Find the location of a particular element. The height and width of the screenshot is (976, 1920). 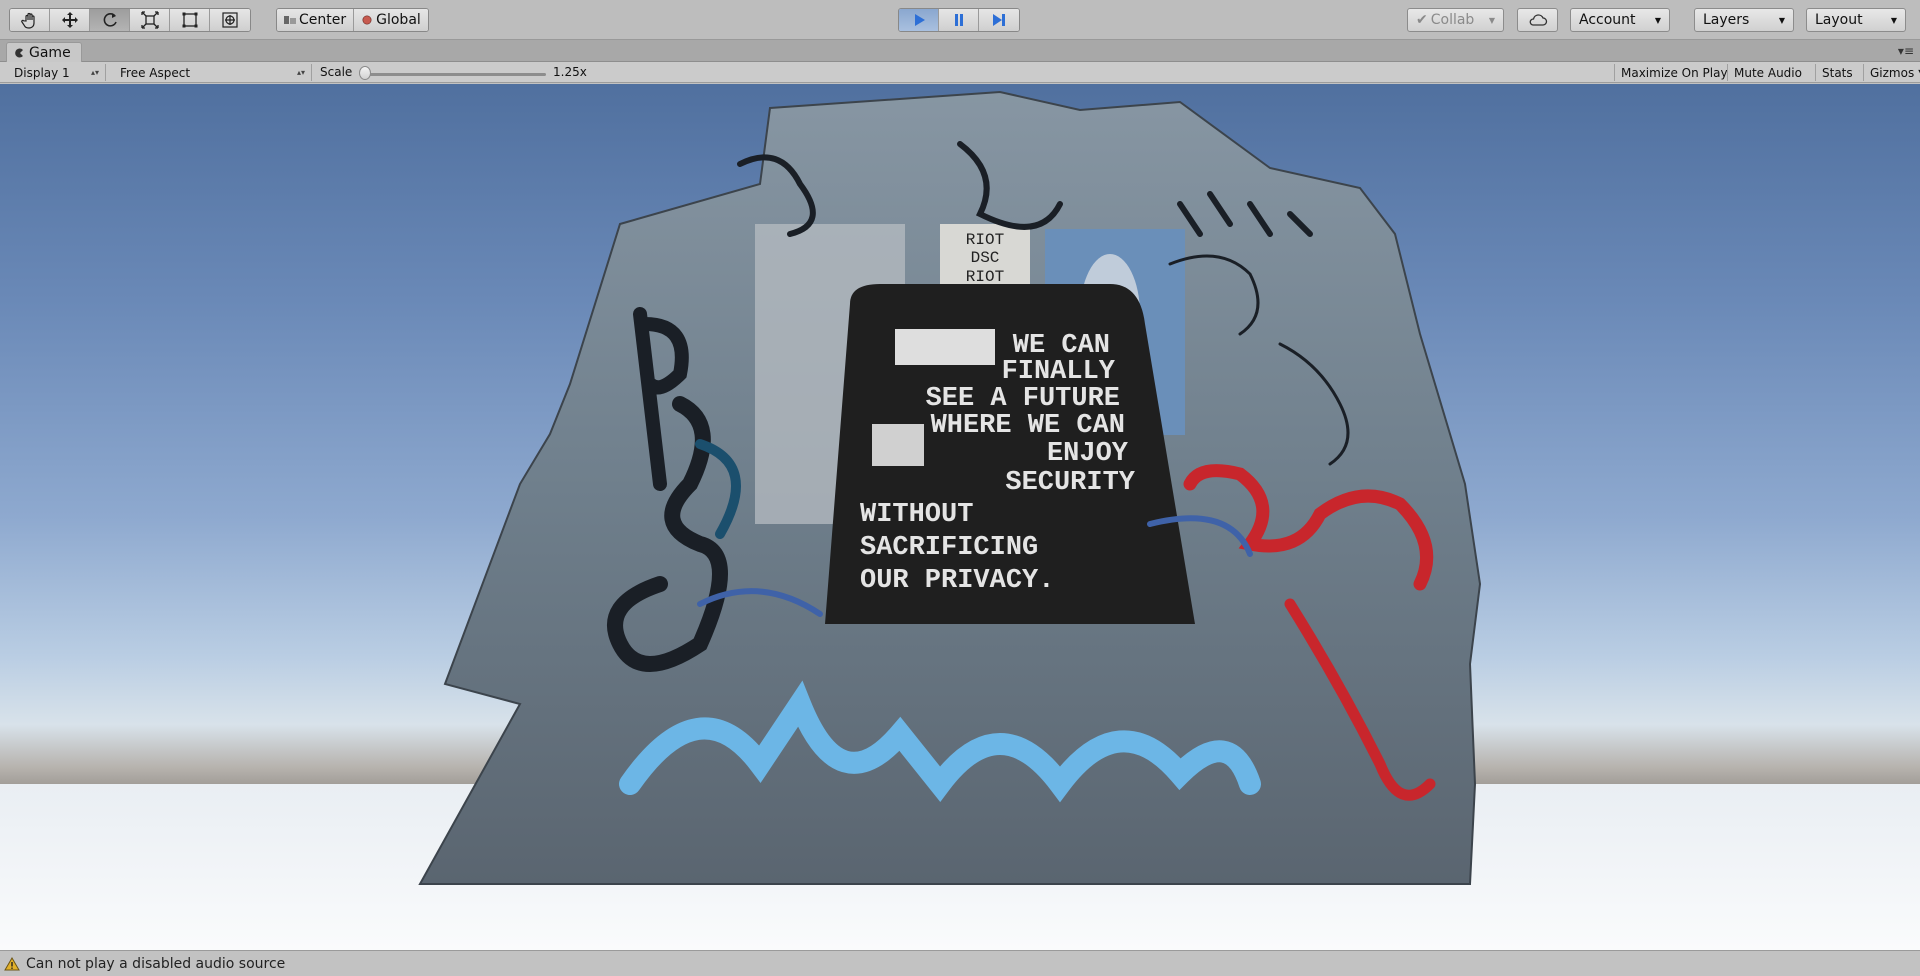

cloud-button is located at coordinates (1537, 20).